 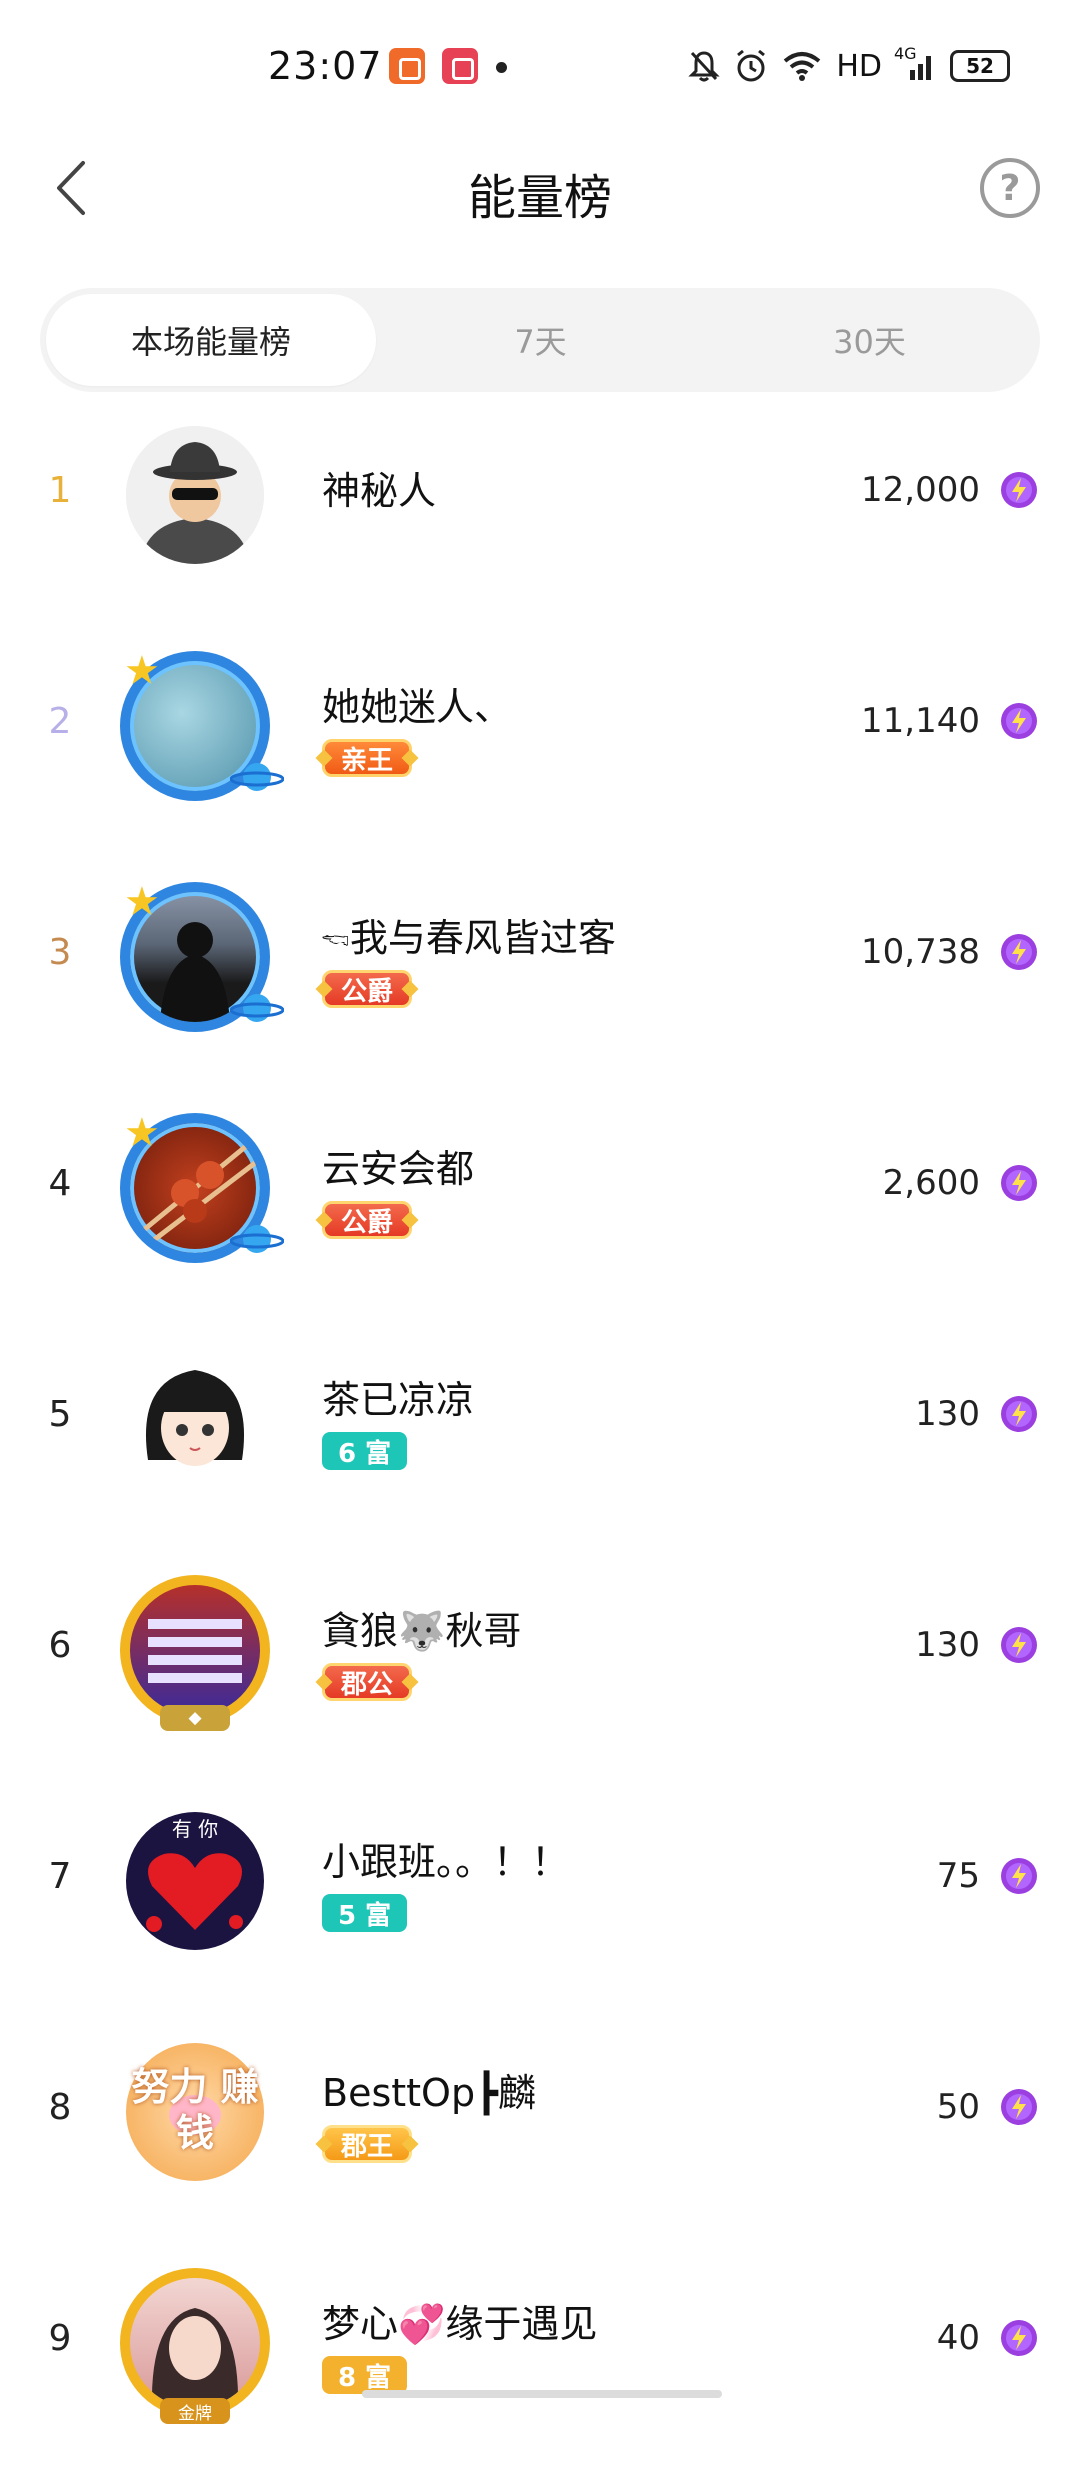 What do you see at coordinates (869, 340) in the screenshot?
I see `tab-30-days: 30天` at bounding box center [869, 340].